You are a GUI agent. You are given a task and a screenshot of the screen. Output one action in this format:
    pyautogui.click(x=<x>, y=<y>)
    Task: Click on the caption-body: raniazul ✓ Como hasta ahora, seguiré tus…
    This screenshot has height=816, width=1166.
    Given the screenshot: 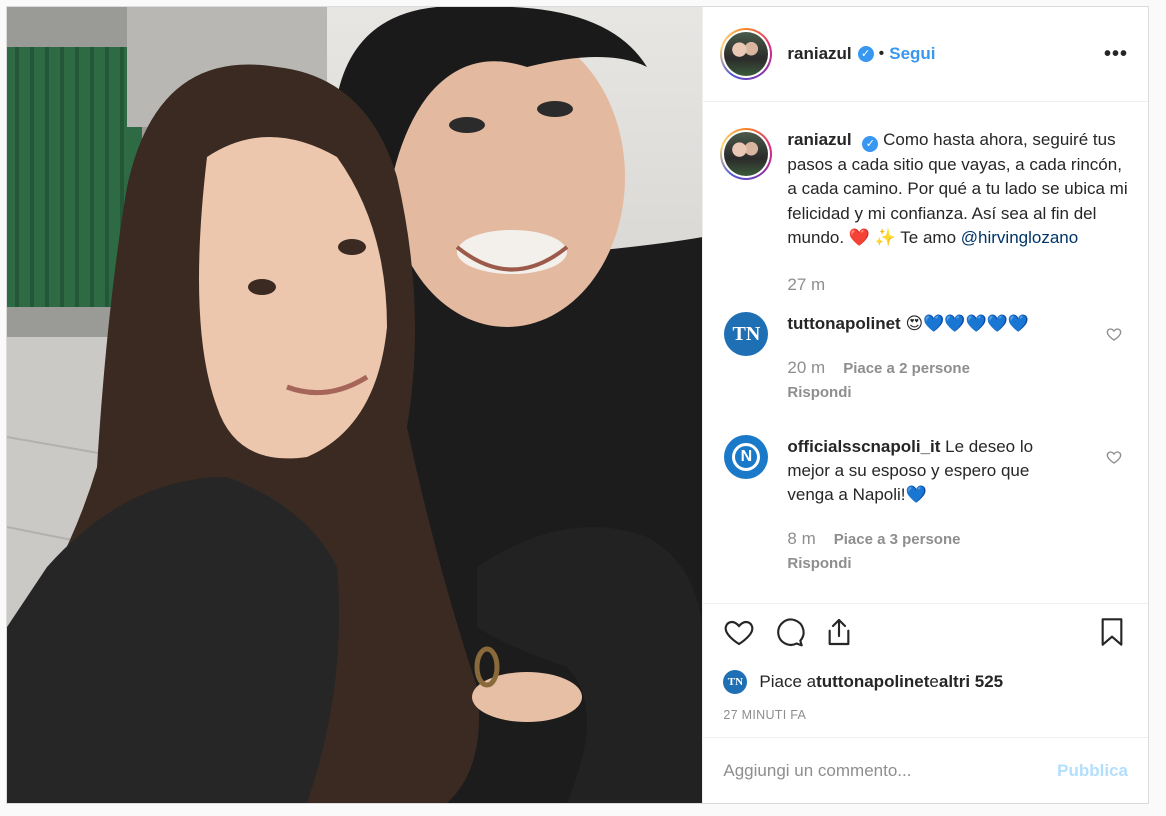 What is the action you would take?
    pyautogui.click(x=957, y=212)
    